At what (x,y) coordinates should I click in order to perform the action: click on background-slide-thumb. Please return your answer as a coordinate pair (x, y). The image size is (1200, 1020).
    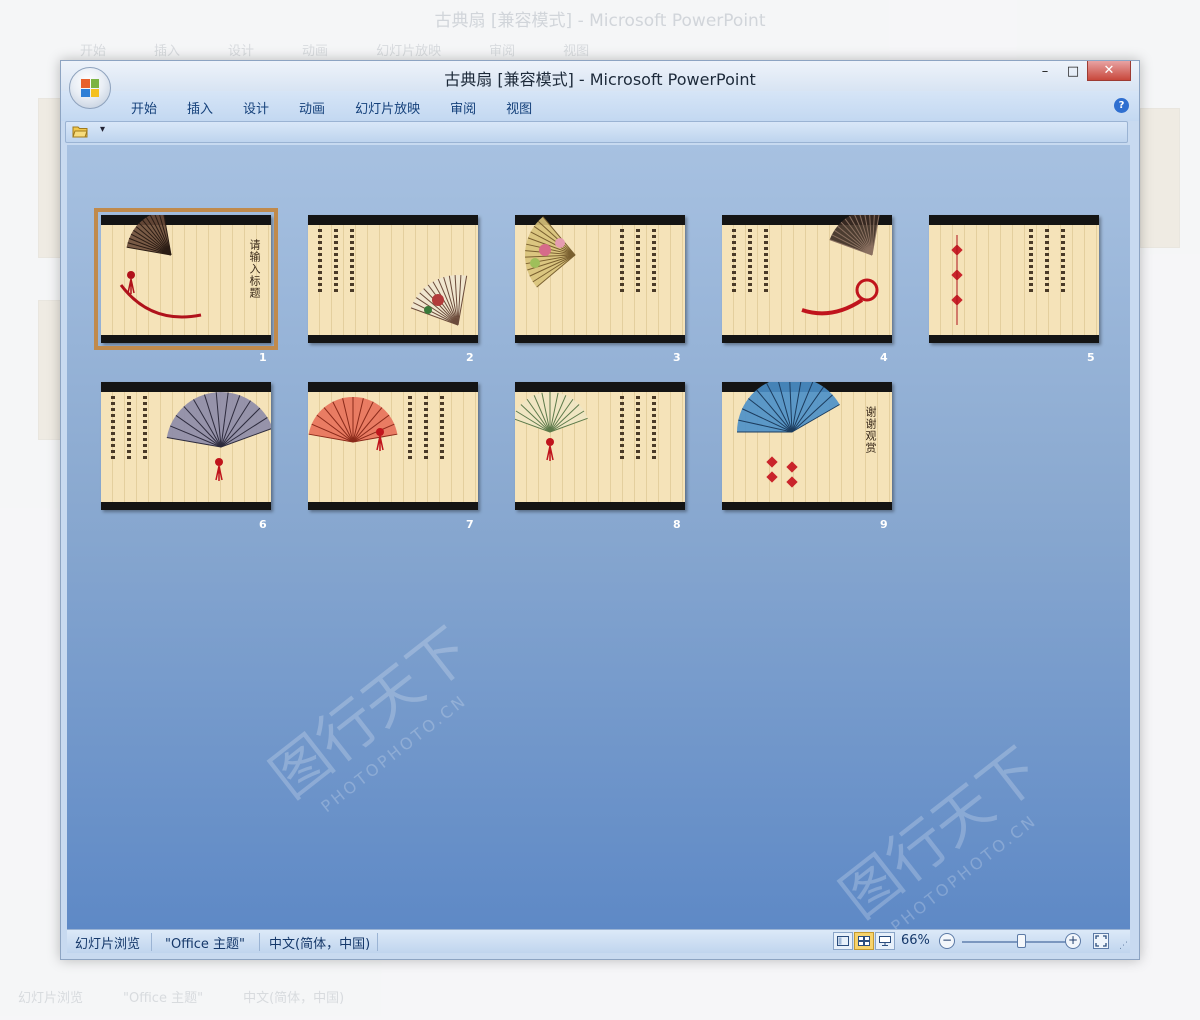
    Looking at the image, I should click on (1160, 178).